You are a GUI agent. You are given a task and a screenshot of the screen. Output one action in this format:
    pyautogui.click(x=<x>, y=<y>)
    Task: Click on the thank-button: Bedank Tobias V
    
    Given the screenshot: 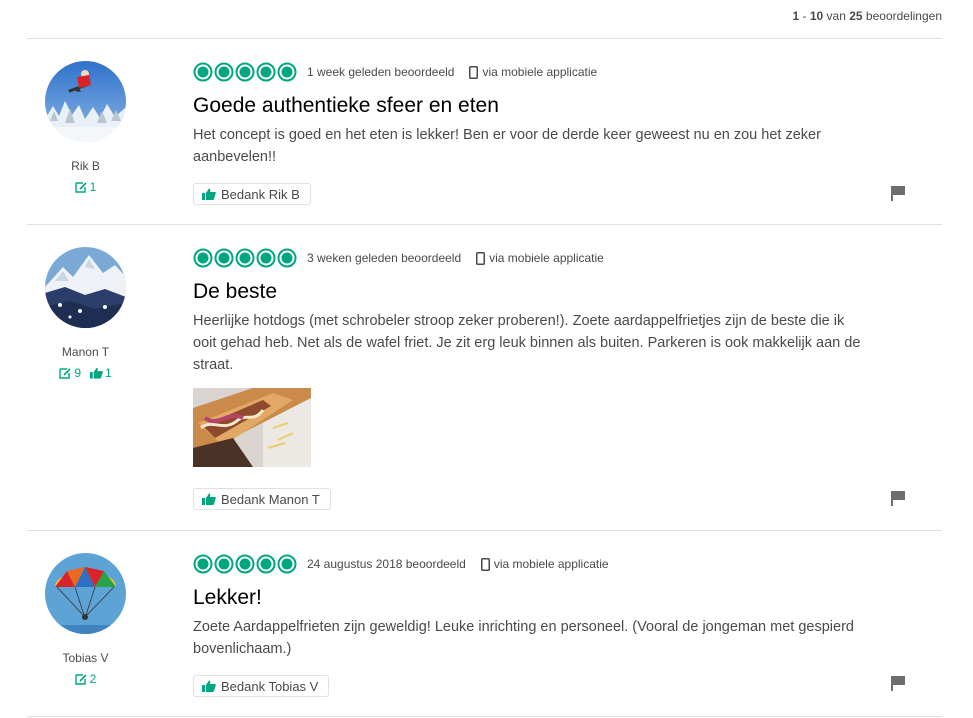 What is the action you would take?
    pyautogui.click(x=261, y=686)
    